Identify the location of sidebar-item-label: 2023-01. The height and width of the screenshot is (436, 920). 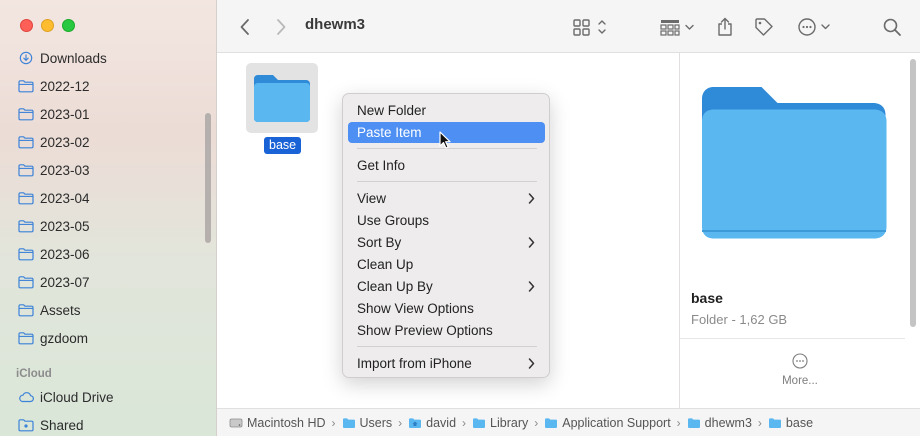
(65, 114).